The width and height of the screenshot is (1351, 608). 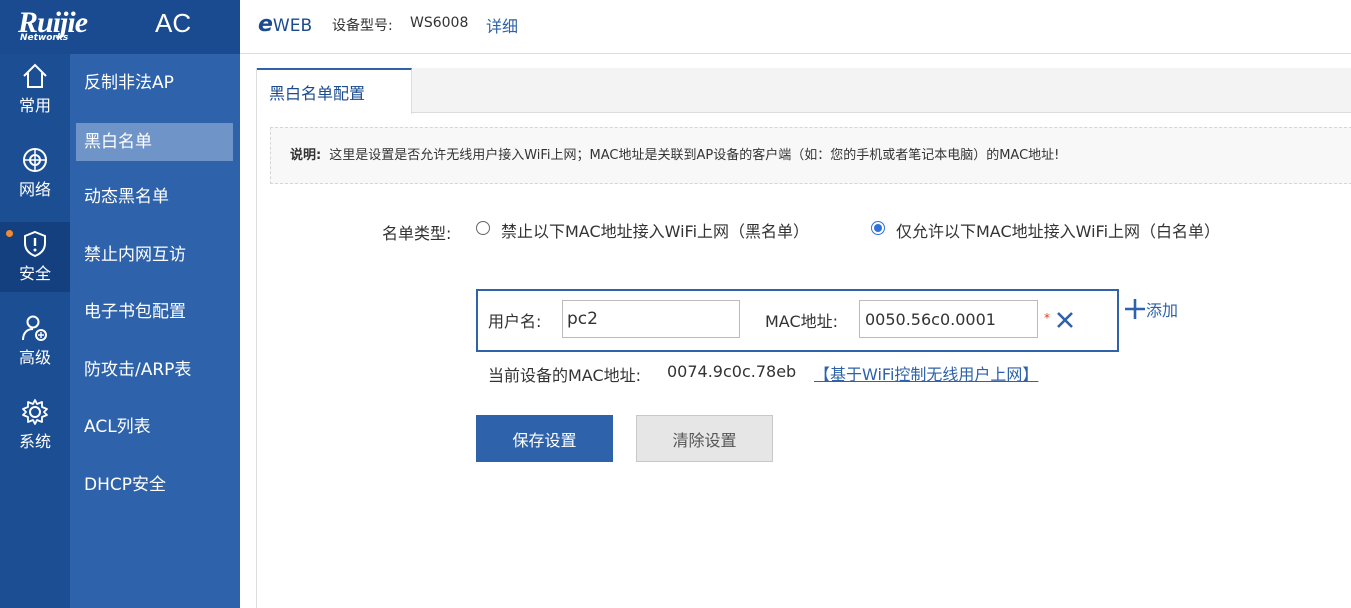 I want to click on top-header: eWEB 设备型号: WS6008 详细, so click(x=795, y=27).